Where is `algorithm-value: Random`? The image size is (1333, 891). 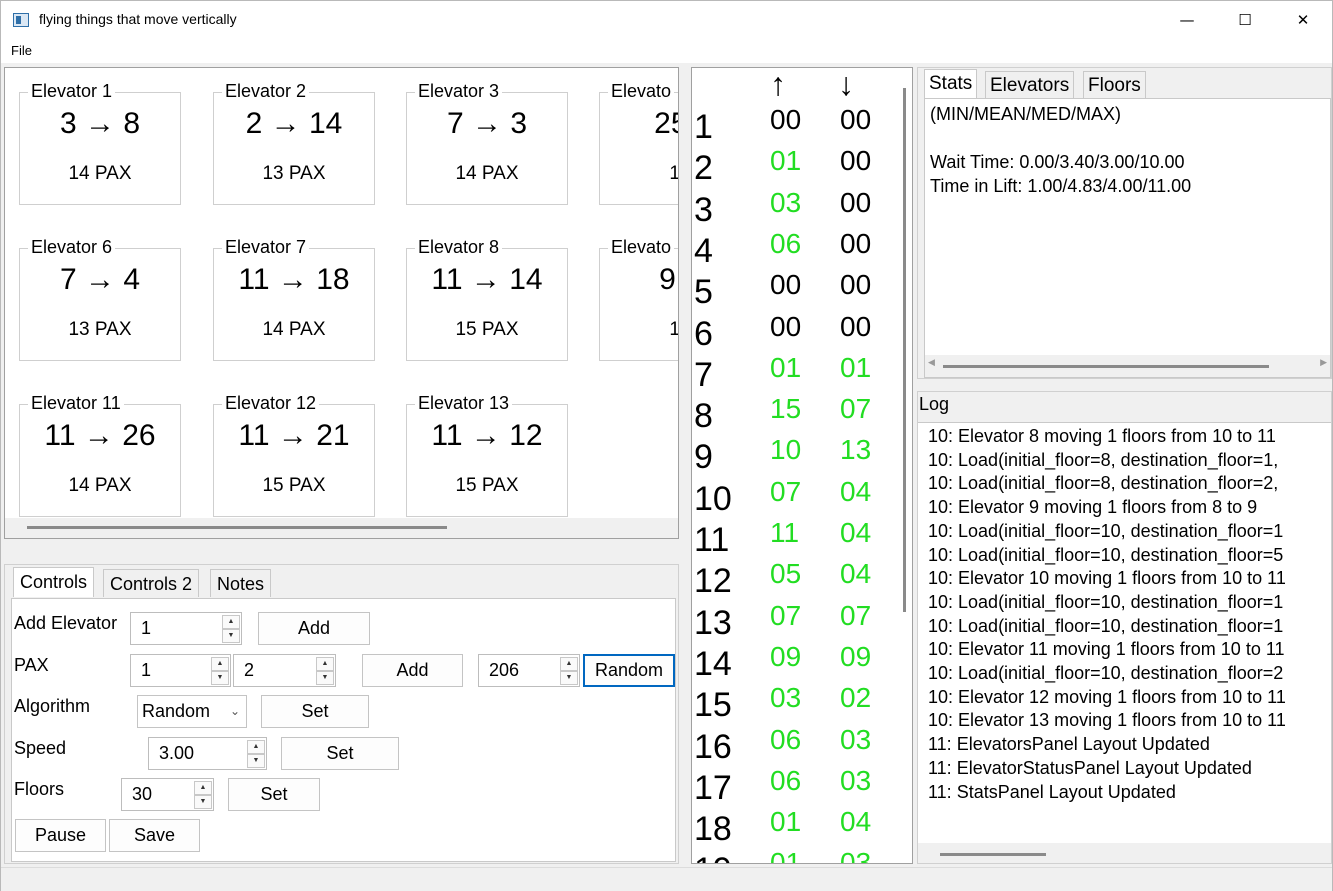
algorithm-value: Random is located at coordinates (176, 711).